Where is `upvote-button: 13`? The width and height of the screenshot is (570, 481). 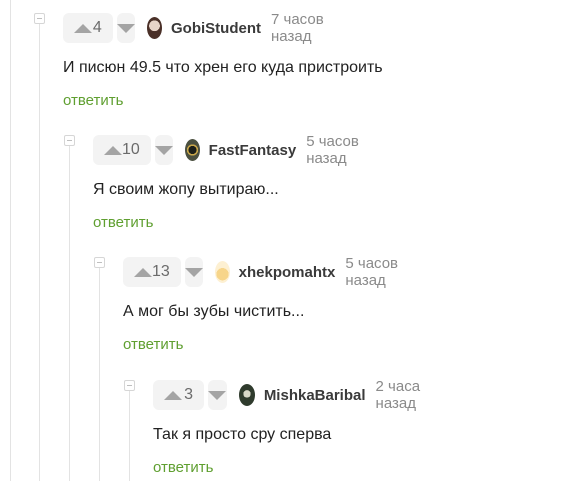 upvote-button: 13 is located at coordinates (152, 272).